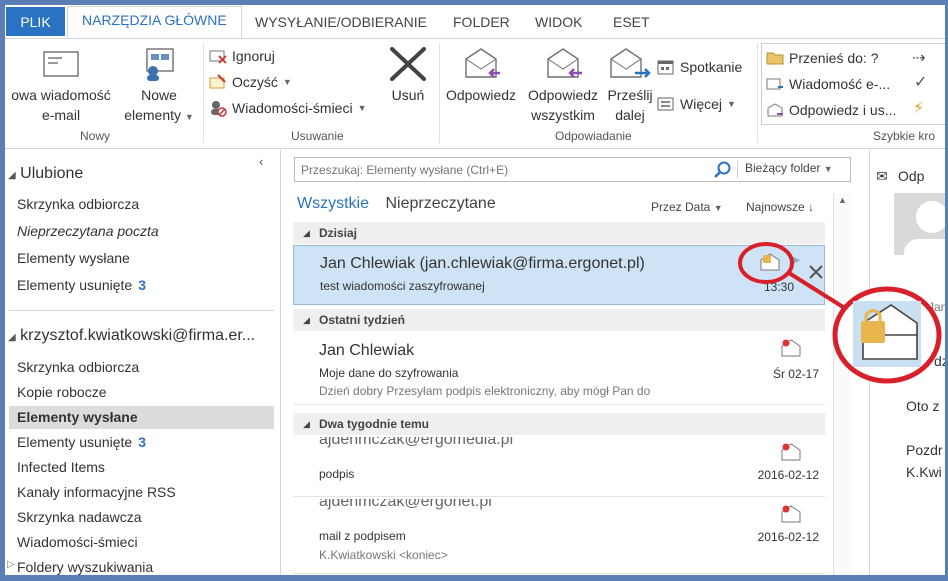 Image resolution: width=948 pixels, height=581 pixels. What do you see at coordinates (159, 95) in the screenshot?
I see `new-items-label-1: Nowe` at bounding box center [159, 95].